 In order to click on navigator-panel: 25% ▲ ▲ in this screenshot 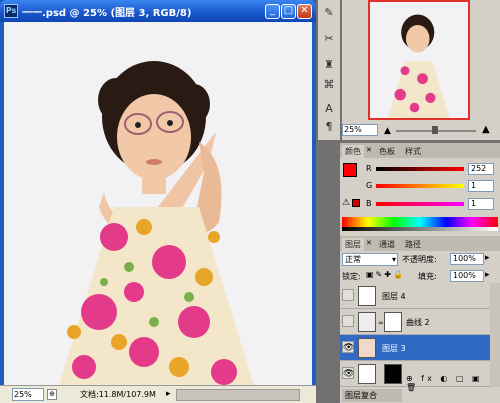, I will do `click(421, 70)`.